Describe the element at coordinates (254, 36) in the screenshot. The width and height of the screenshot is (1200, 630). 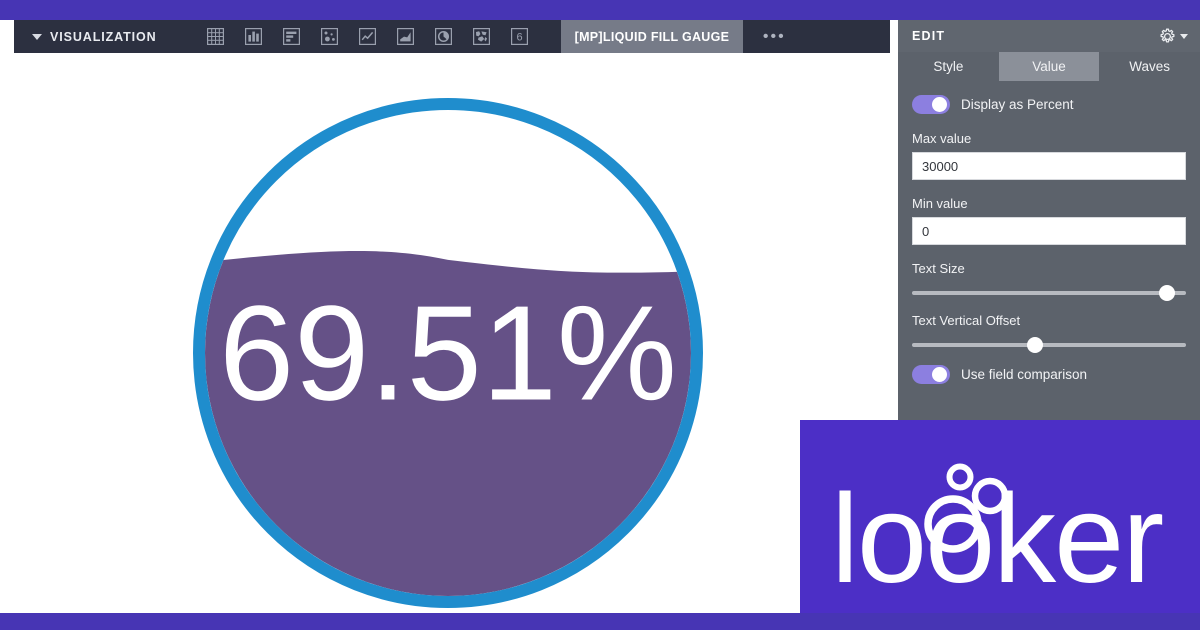
I see `column-chart-icon` at that location.